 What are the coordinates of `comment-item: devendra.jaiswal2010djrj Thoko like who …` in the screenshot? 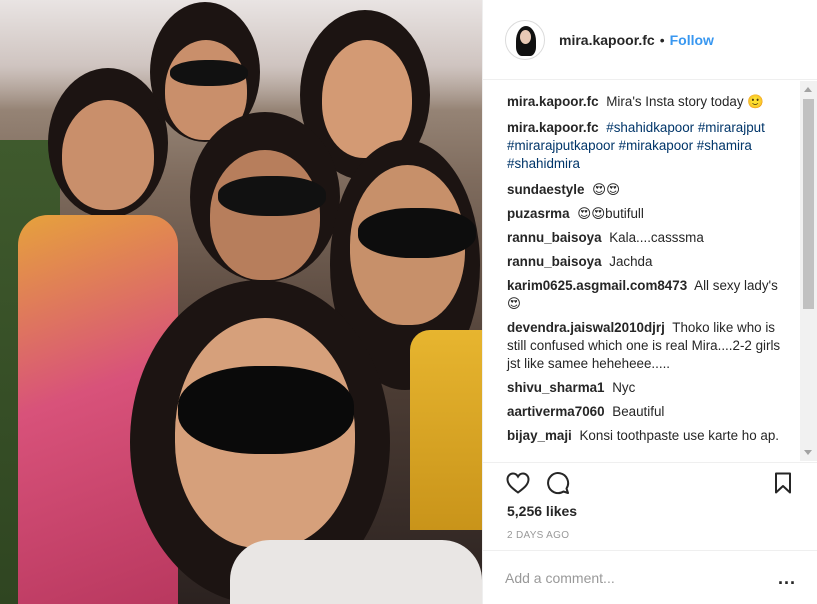 It's located at (650, 346).